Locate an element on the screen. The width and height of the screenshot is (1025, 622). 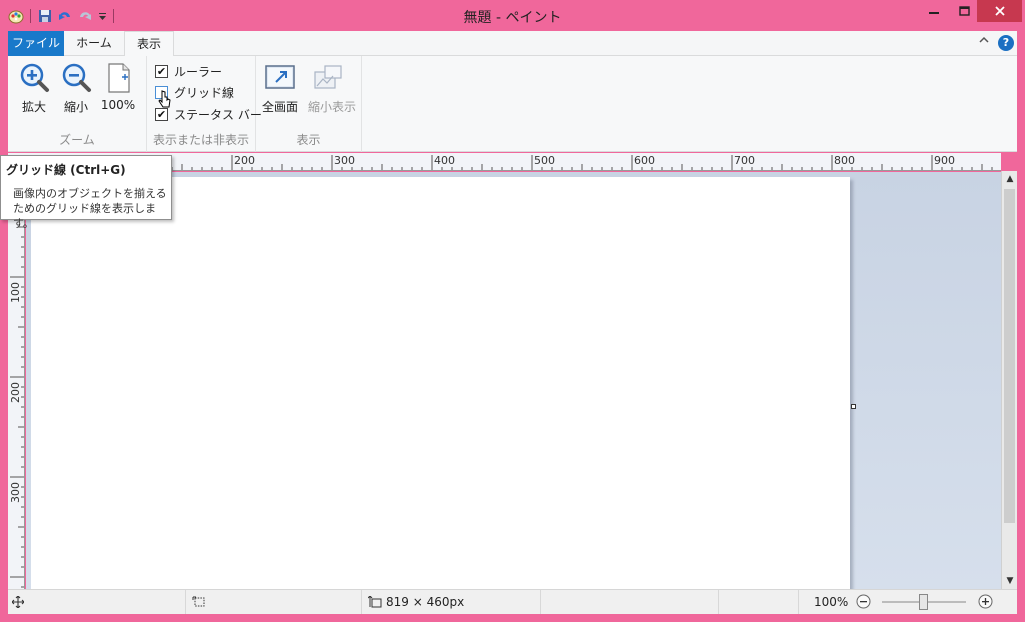
ruler-checkbox-row: ✔ ルーラー is located at coordinates (188, 71).